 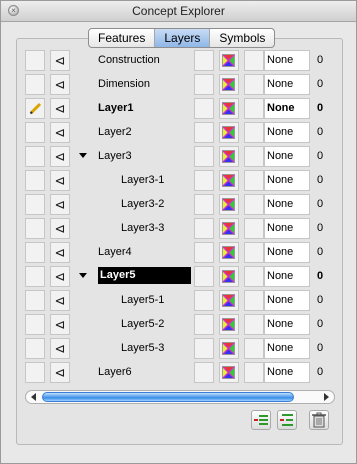 I want to click on tab-features: Features, so click(x=122, y=38).